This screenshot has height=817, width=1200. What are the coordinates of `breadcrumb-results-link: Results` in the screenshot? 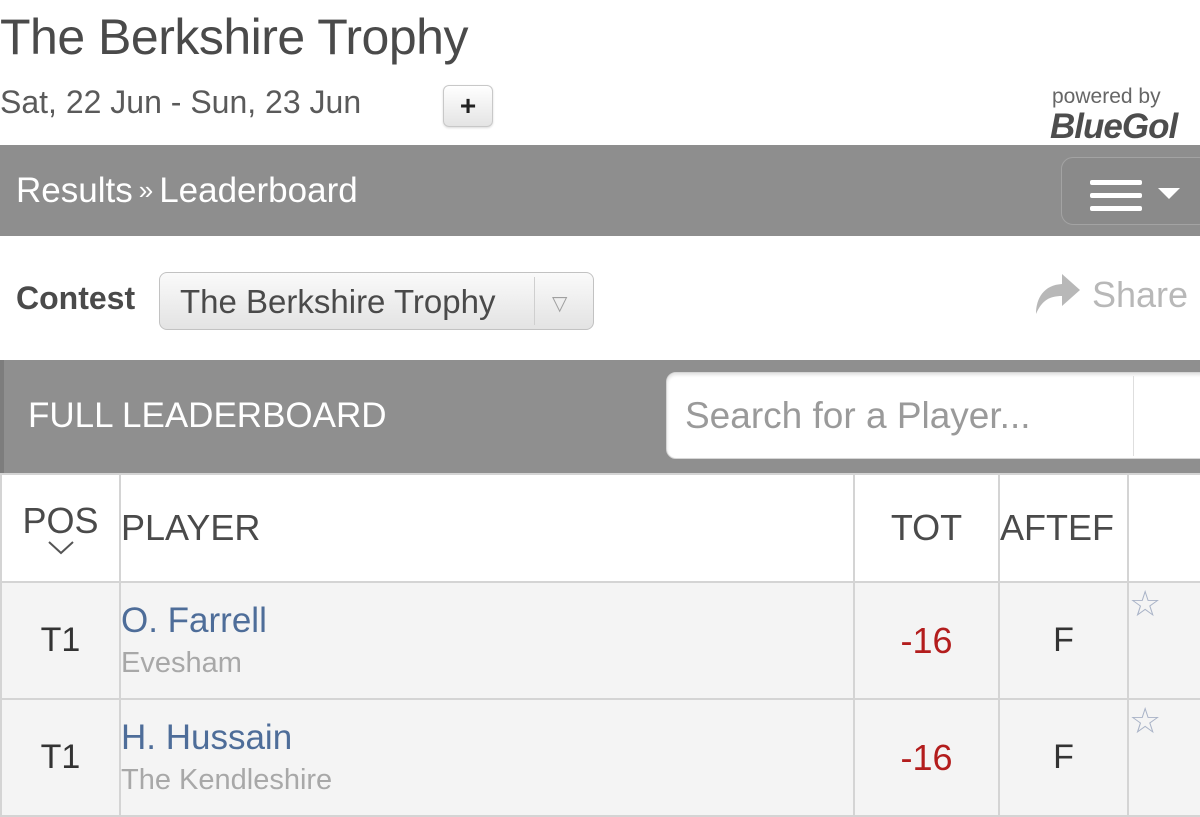 It's located at (74, 190).